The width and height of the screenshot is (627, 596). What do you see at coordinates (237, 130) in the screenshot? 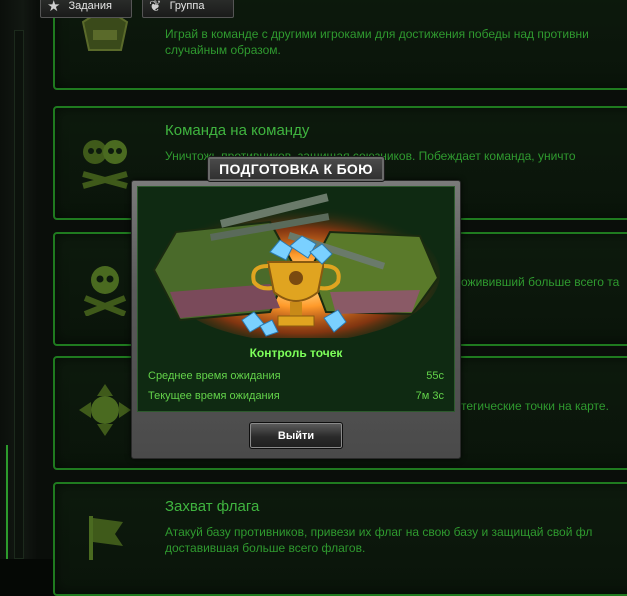
I see `mode-title: Команда на команду` at bounding box center [237, 130].